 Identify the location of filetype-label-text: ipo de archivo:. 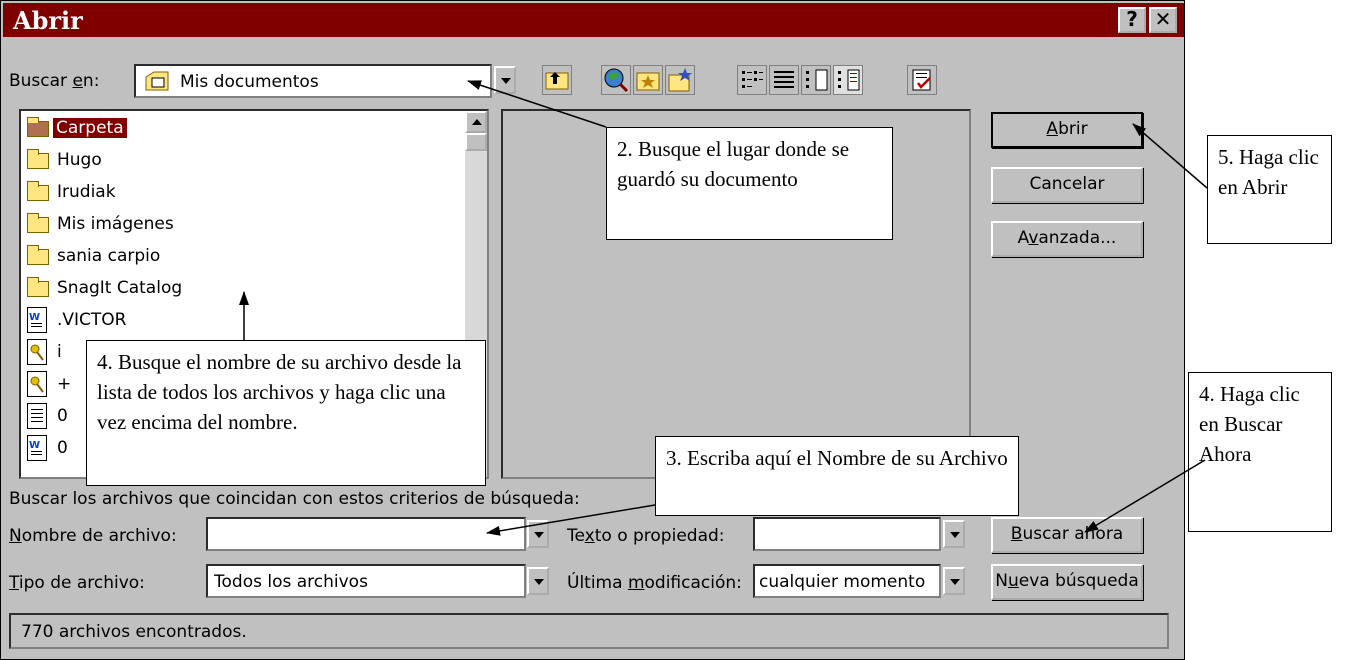
(81, 583).